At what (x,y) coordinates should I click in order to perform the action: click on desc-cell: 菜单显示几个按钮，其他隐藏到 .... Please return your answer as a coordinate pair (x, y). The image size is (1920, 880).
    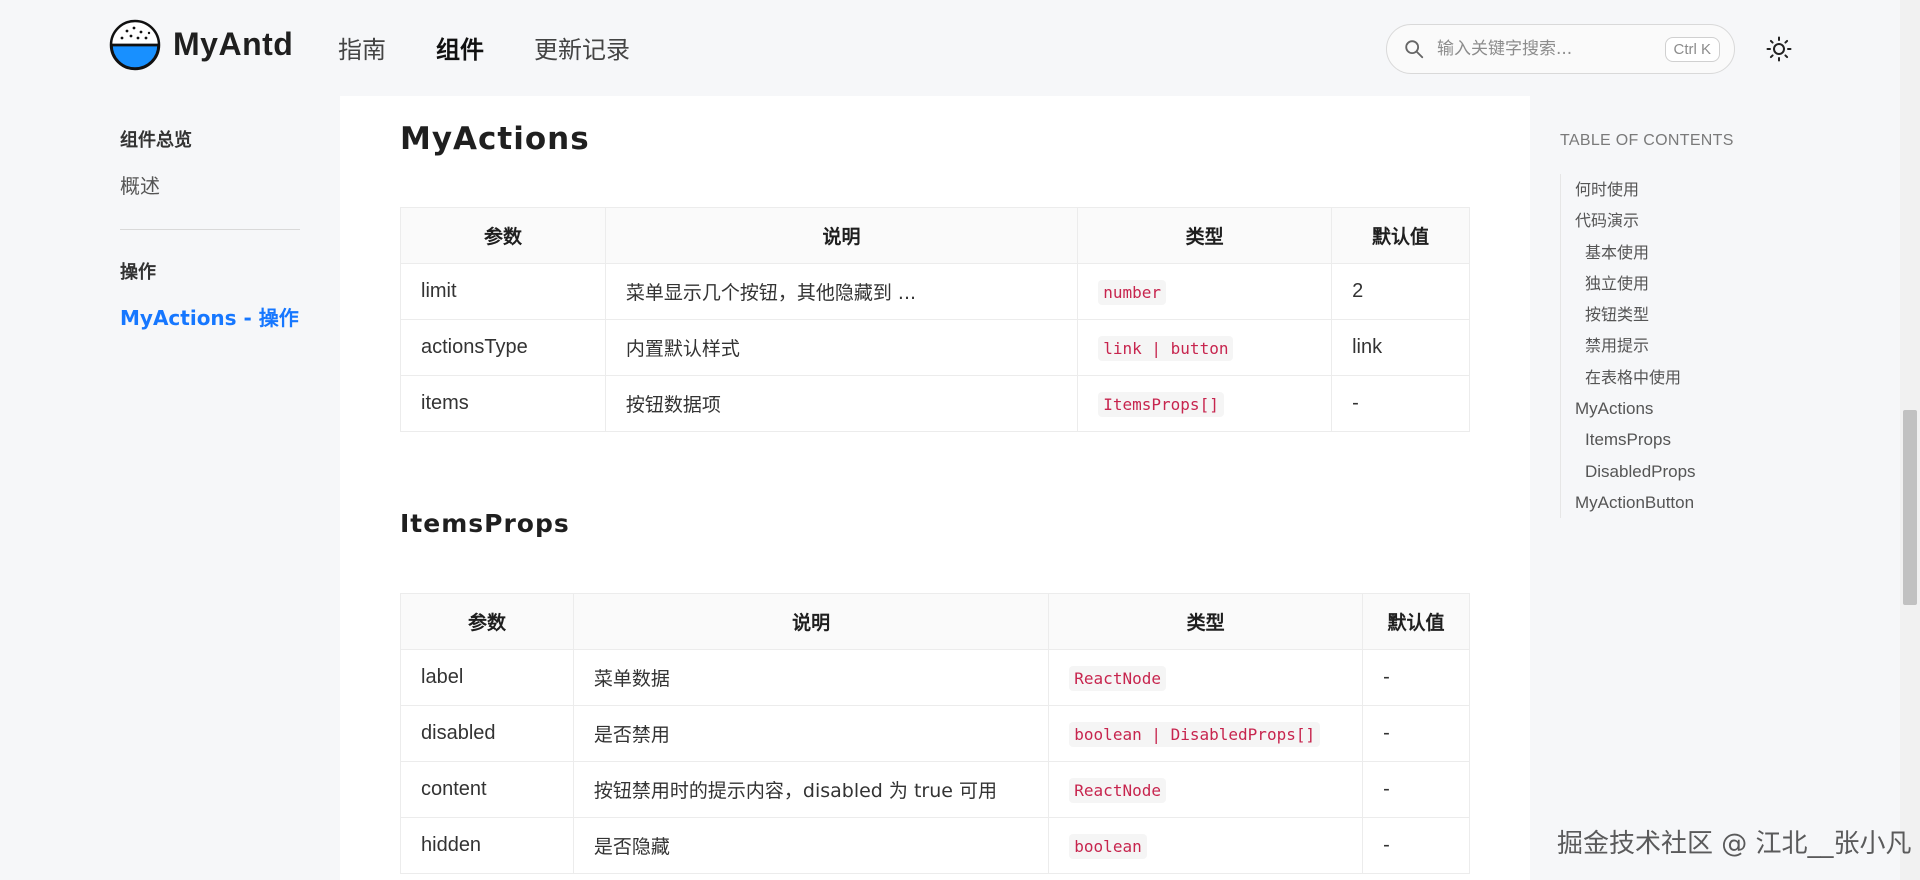
    Looking at the image, I should click on (841, 291).